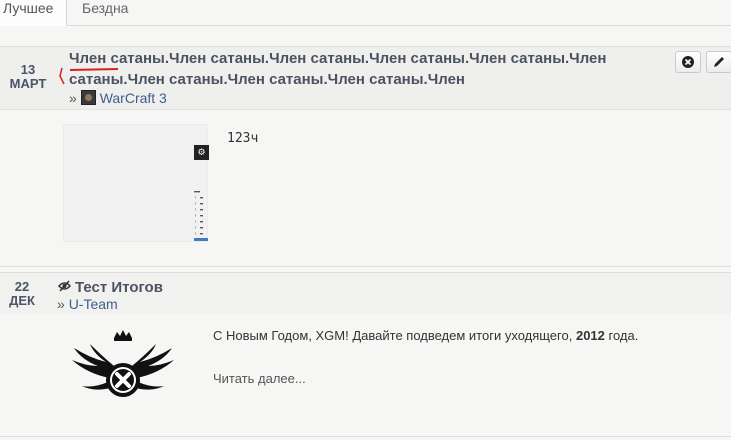 This screenshot has height=440, width=731. I want to click on forum-name: WarCraft 3, so click(133, 98).